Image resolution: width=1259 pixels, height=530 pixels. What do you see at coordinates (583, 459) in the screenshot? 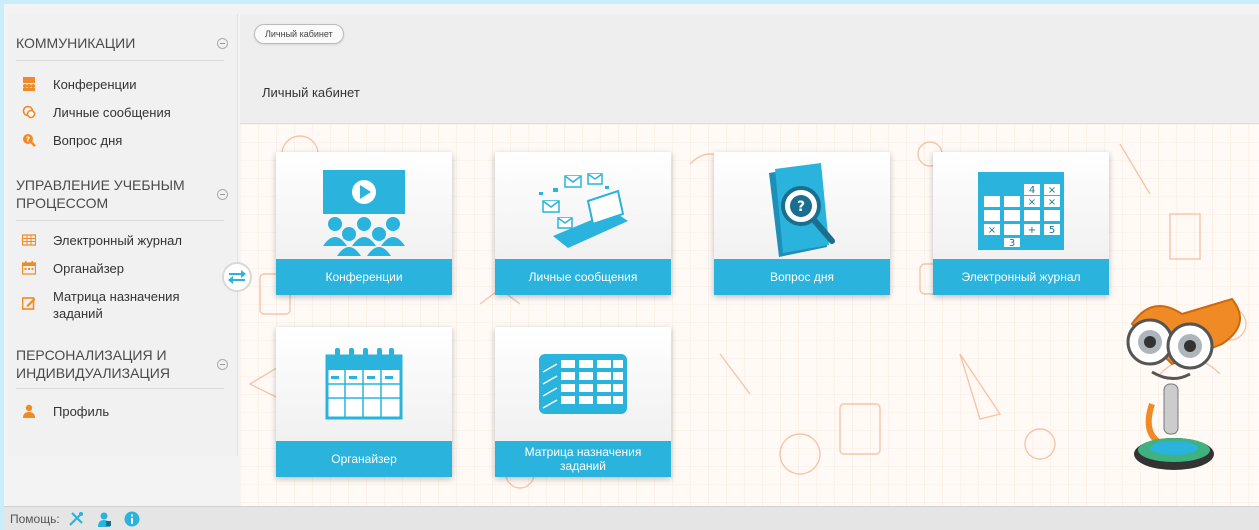
I see `tile-label: Матрица назначения заданий` at bounding box center [583, 459].